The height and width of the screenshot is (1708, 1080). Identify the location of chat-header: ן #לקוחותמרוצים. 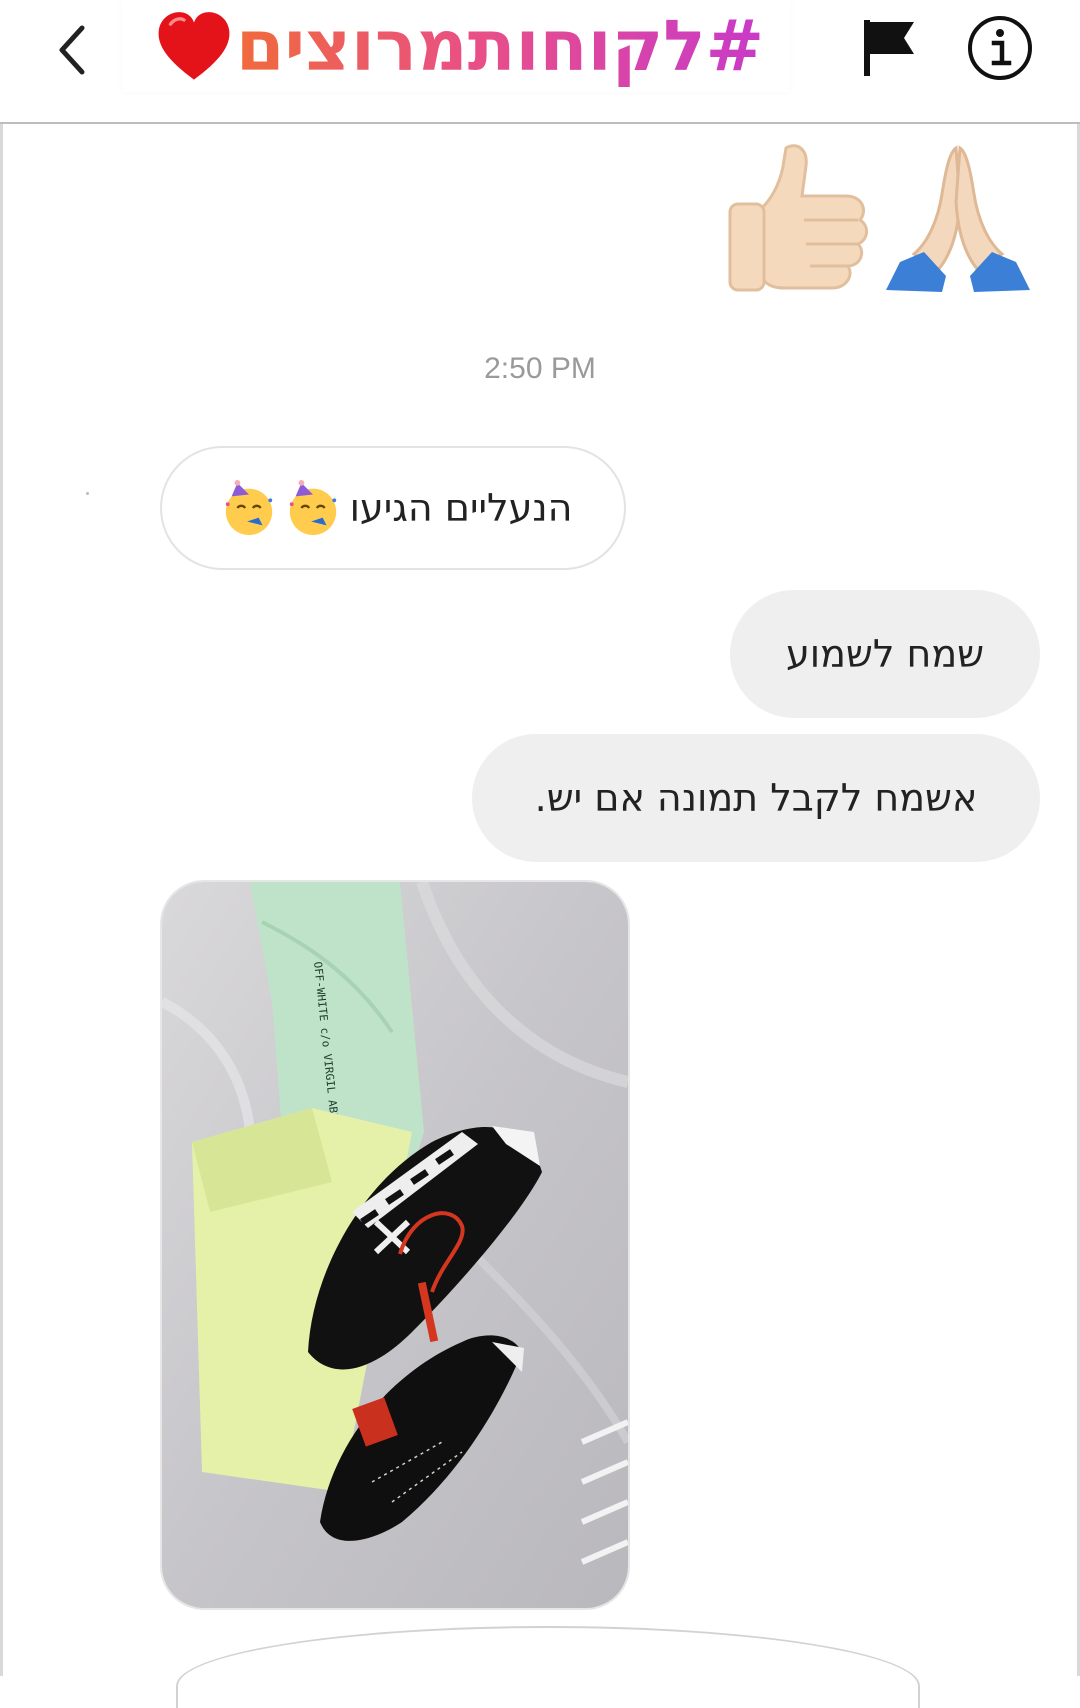
(540, 62).